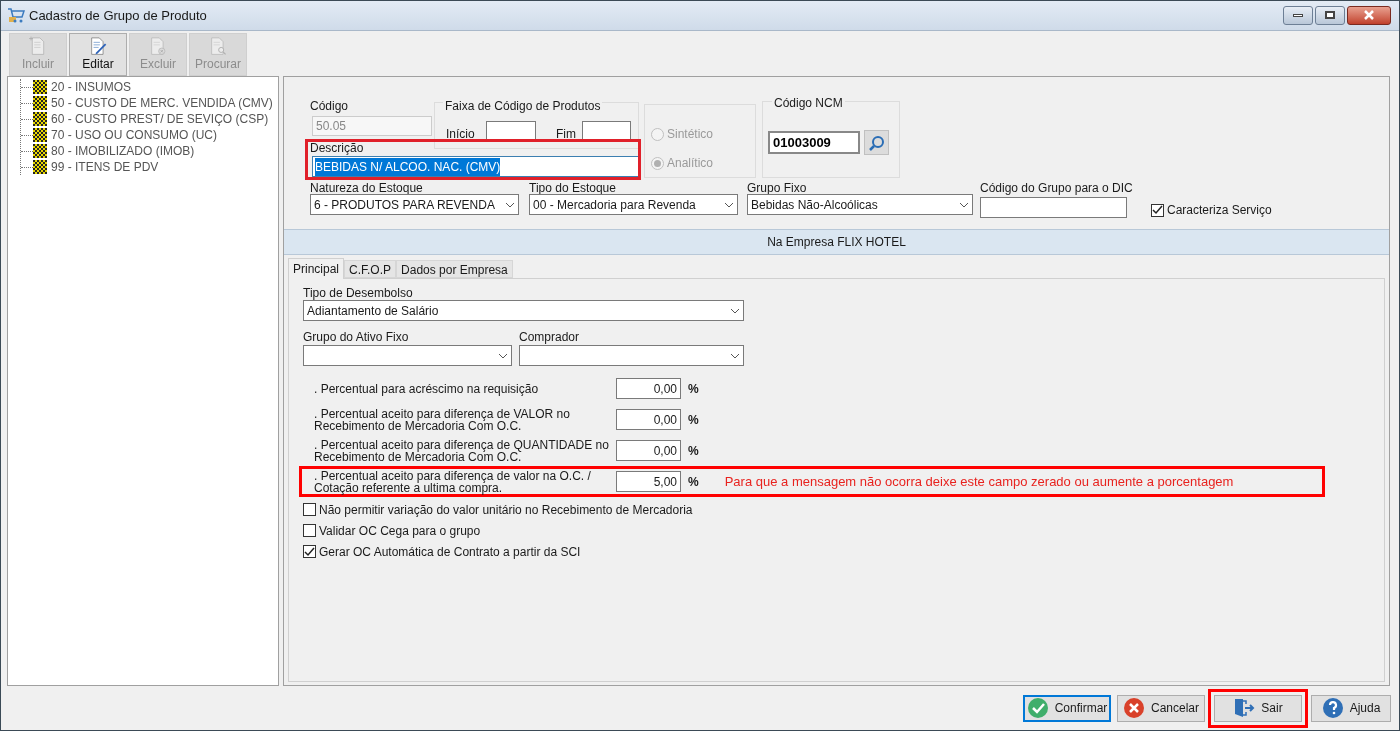 The height and width of the screenshot is (731, 1400). What do you see at coordinates (373, 311) in the screenshot?
I see `dropdown-value: Adiantamento de Salário` at bounding box center [373, 311].